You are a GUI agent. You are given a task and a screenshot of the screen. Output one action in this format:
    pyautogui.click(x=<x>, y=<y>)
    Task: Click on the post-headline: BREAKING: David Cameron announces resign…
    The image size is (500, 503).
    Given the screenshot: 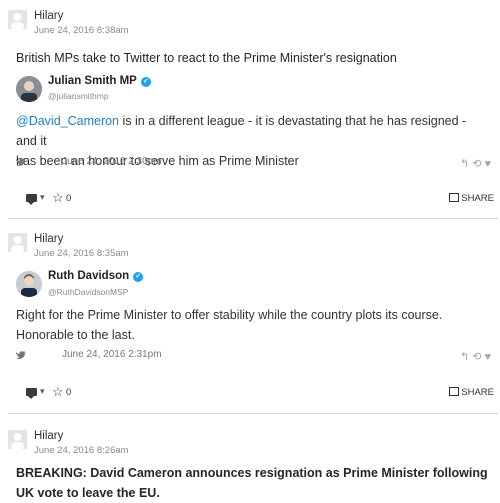 What is the action you would take?
    pyautogui.click(x=252, y=483)
    